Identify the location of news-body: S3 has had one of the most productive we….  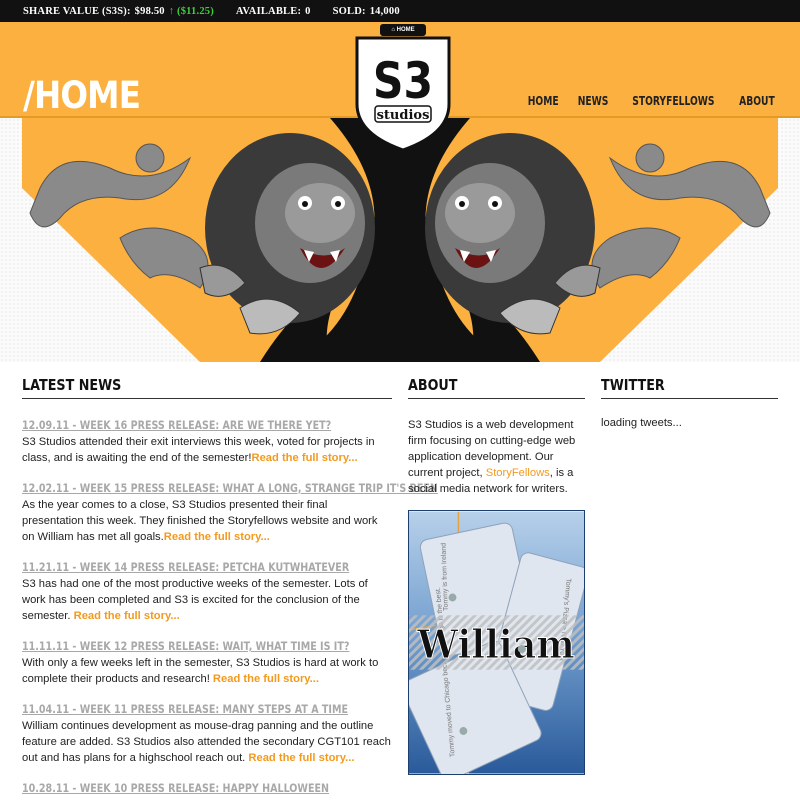
(207, 600).